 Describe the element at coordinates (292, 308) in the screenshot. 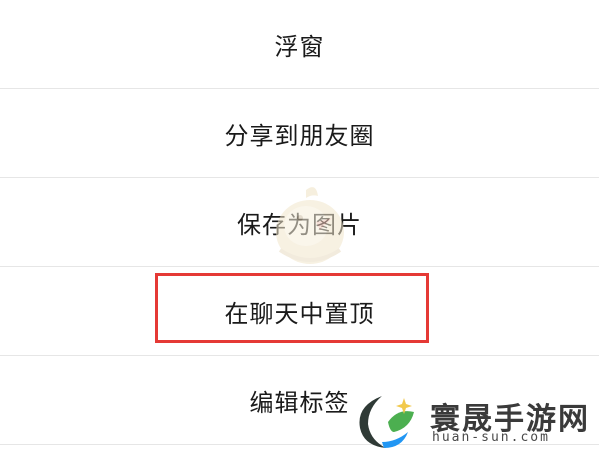

I see `highlight-box` at that location.